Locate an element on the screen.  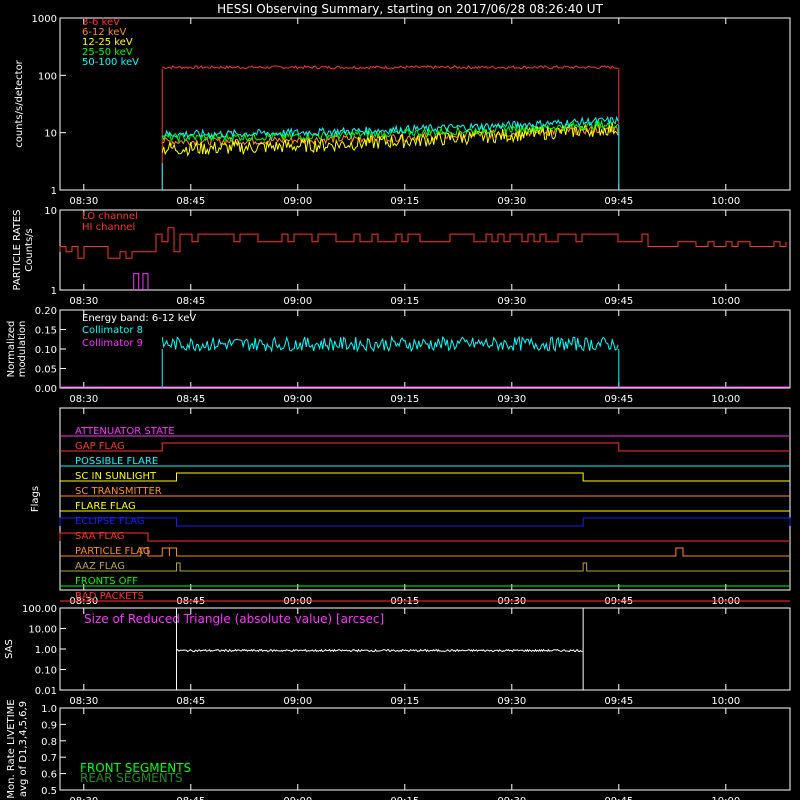
y-axis-label: avg of D1,3,4,5,6,9 is located at coordinates (23, 749).